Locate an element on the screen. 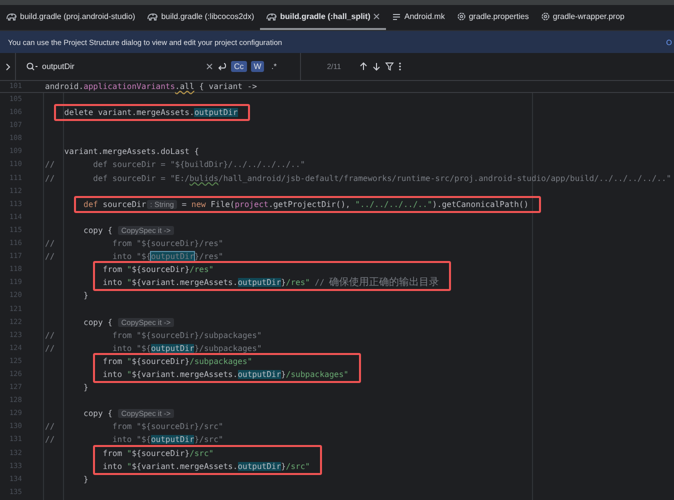 The image size is (674, 500). filter-icon is located at coordinates (389, 66).